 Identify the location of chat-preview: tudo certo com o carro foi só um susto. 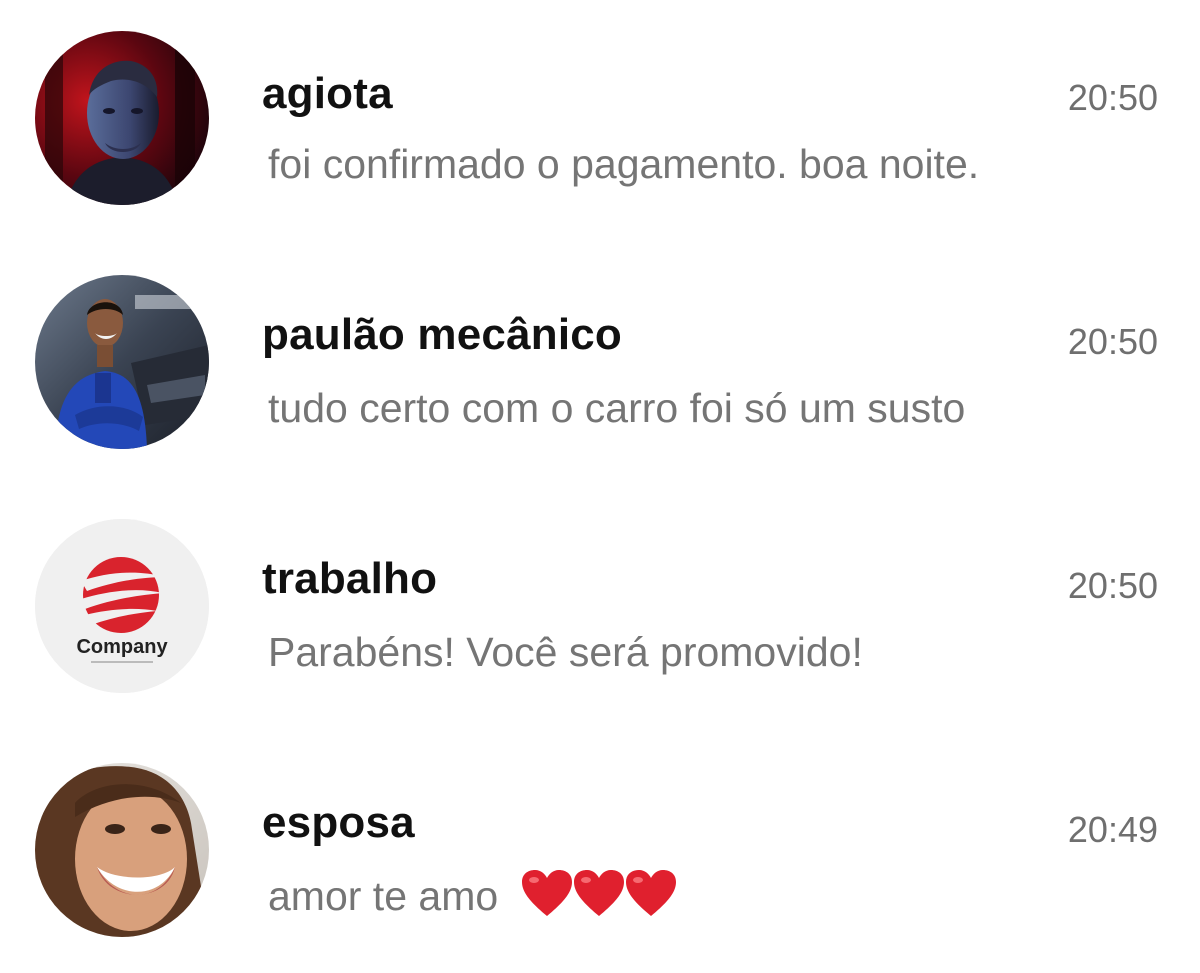
(617, 408).